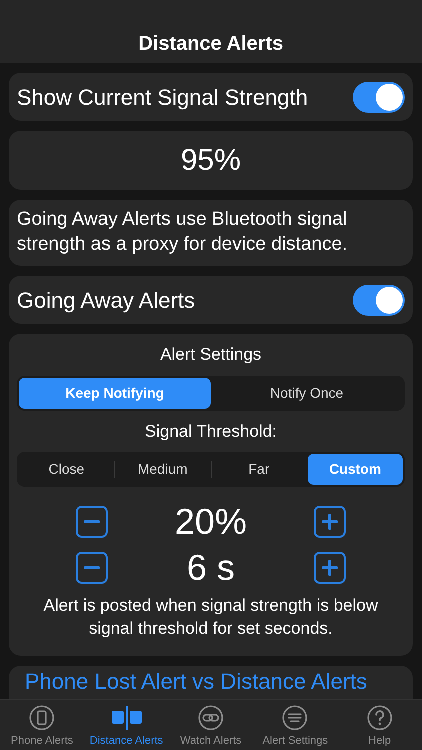 Image resolution: width=422 pixels, height=750 pixels. I want to click on stepper-value: 20%, so click(211, 522).